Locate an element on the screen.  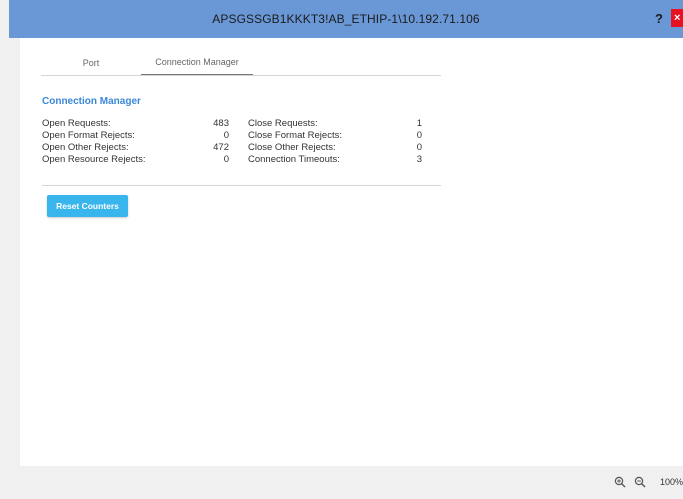
window-title: APSGSSGB1KKKT3!AB_ETHIP-1\10.192.71.106 is located at coordinates (346, 19).